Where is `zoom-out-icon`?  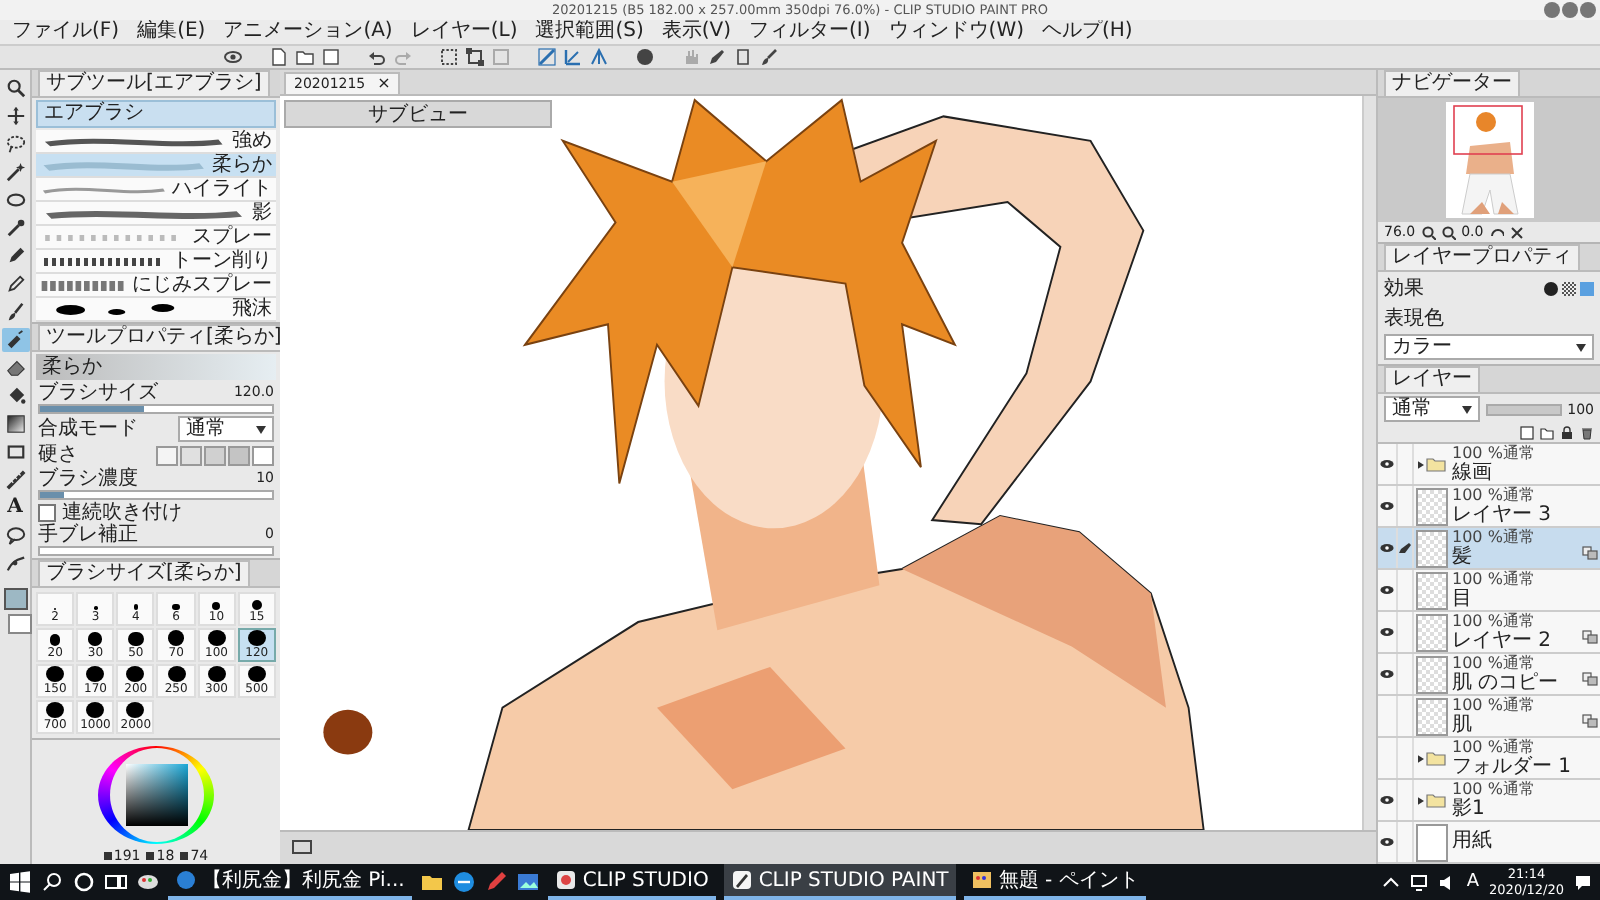
zoom-out-icon is located at coordinates (1448, 232).